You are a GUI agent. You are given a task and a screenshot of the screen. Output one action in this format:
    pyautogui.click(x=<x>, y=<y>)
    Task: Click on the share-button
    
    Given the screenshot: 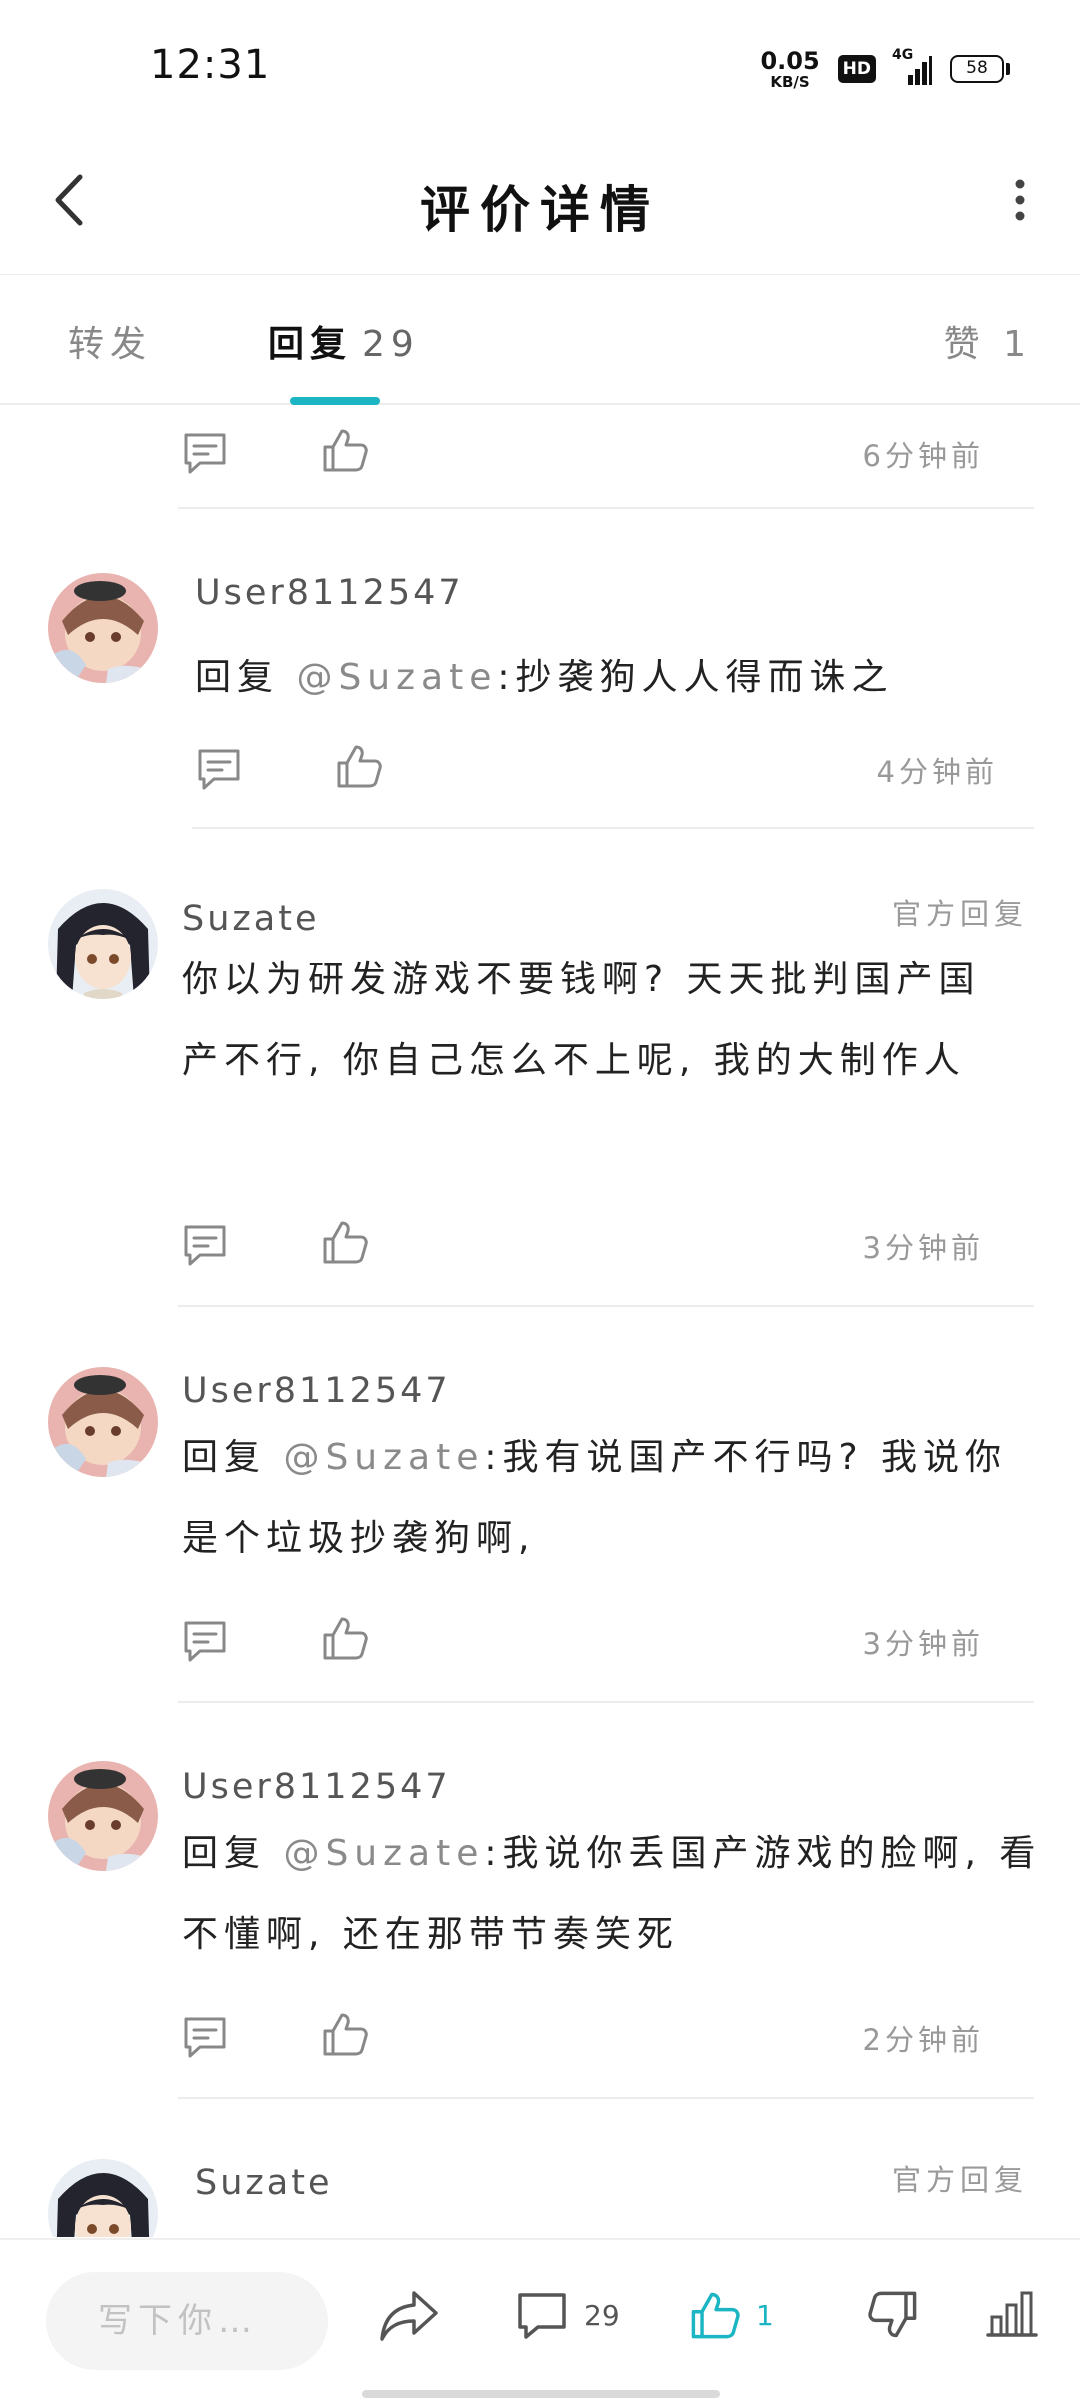 What is the action you would take?
    pyautogui.click(x=409, y=2315)
    